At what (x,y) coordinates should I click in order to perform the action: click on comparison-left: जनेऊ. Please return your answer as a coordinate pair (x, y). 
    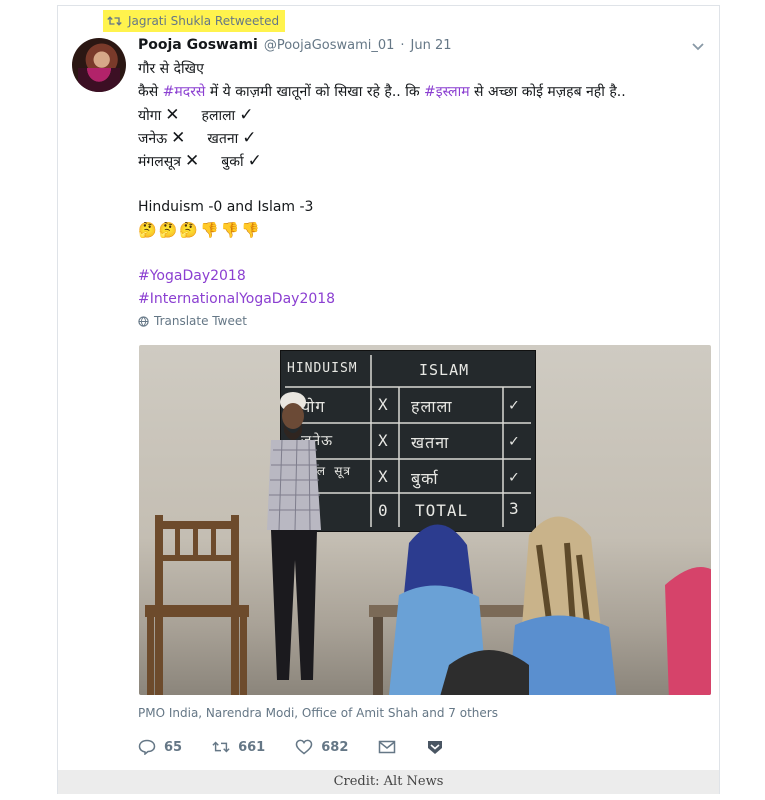
    Looking at the image, I should click on (153, 139).